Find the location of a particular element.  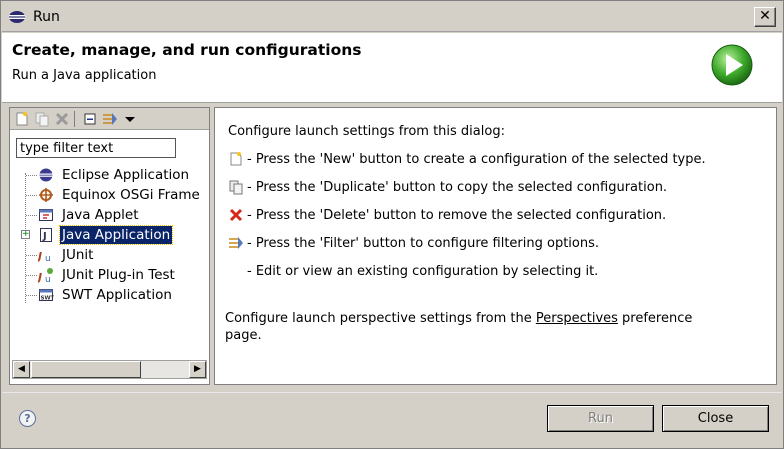

junit-icon: J u is located at coordinates (44, 256).